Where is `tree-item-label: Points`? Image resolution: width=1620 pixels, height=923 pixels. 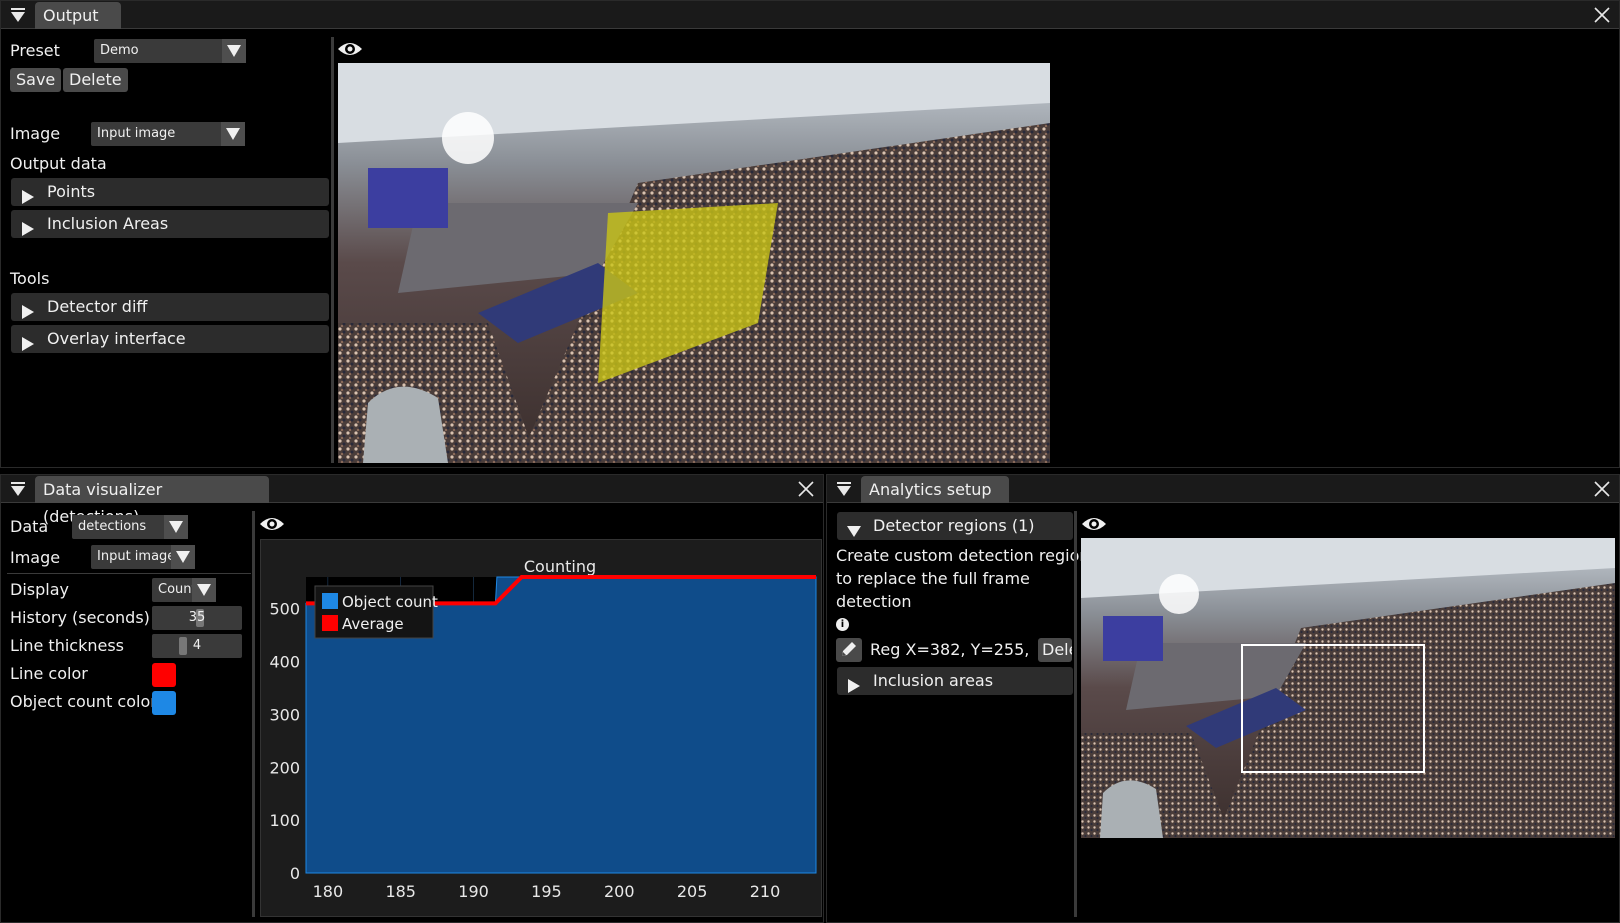 tree-item-label: Points is located at coordinates (71, 191).